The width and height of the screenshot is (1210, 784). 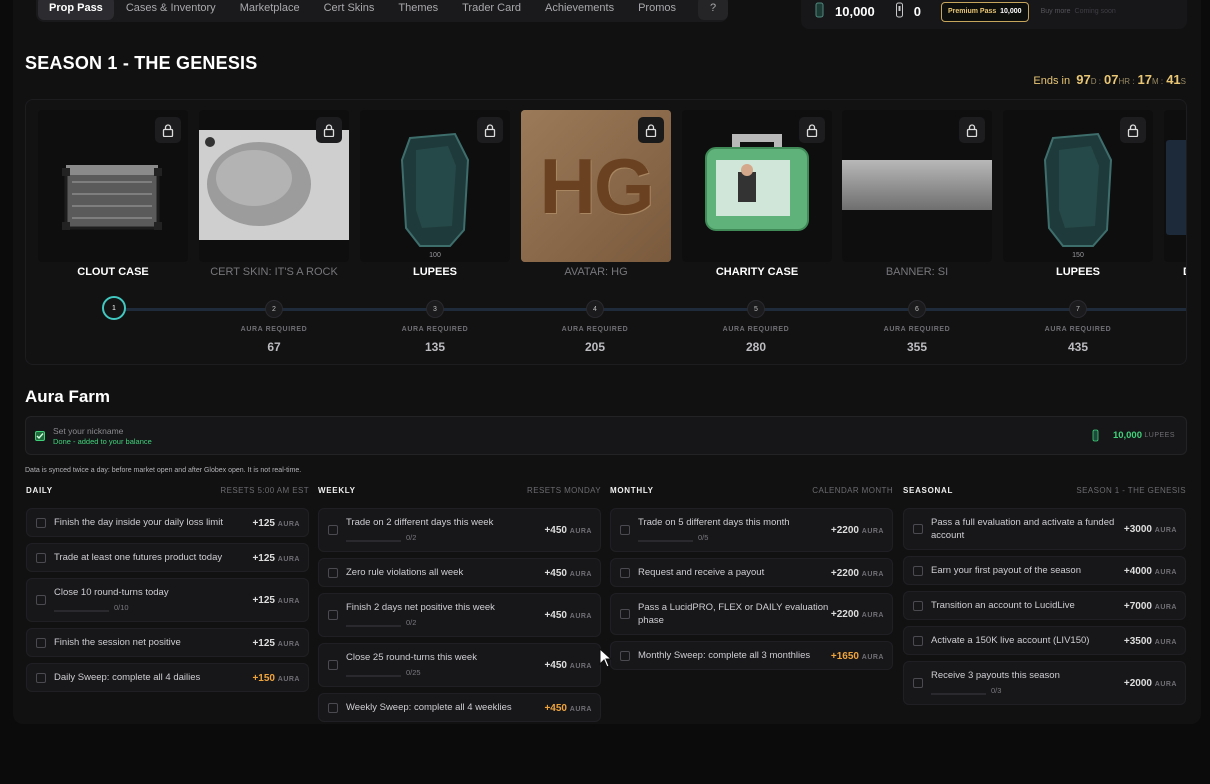 What do you see at coordinates (111, 592) in the screenshot?
I see `quest-text: Close 10 round-turns today` at bounding box center [111, 592].